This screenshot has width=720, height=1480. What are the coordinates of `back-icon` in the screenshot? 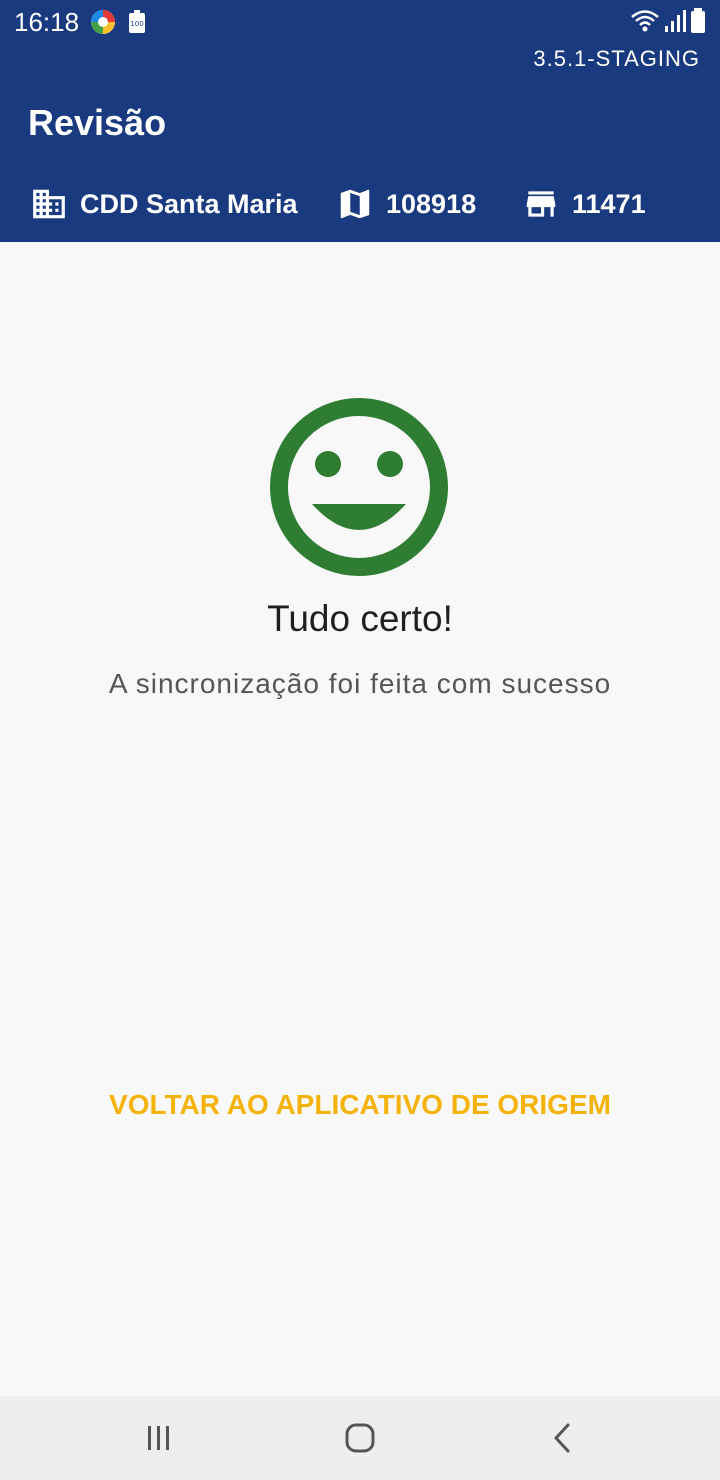 It's located at (562, 1438).